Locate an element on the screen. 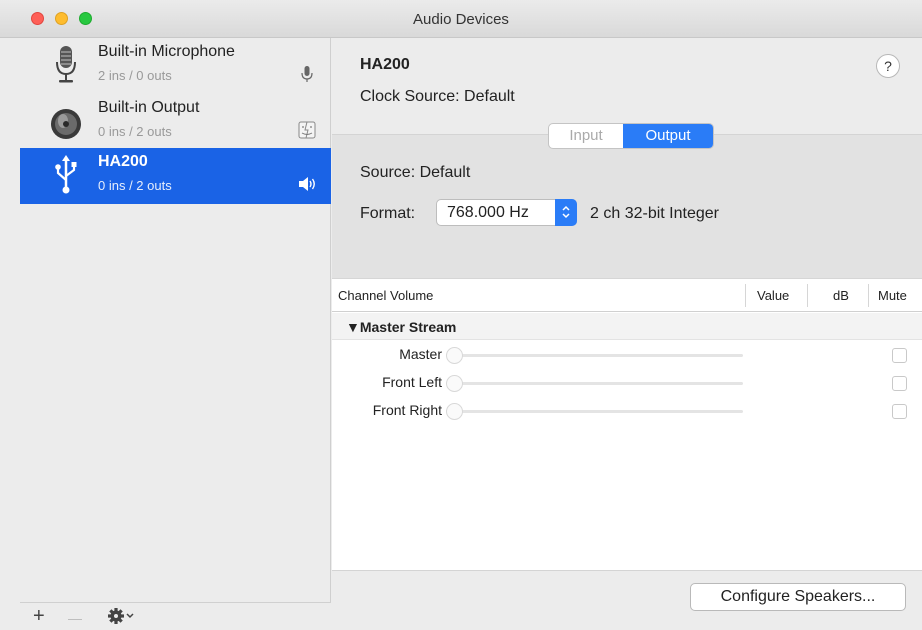 The height and width of the screenshot is (630, 922). device-io: 2 ins / 0 outs is located at coordinates (135, 75).